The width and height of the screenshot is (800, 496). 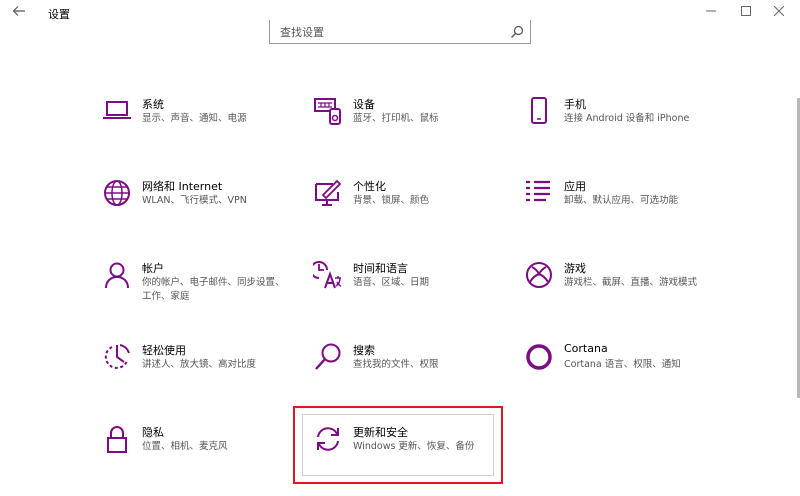 I want to click on tile-description: 讲述人、放大镜、高对比度, so click(x=199, y=364).